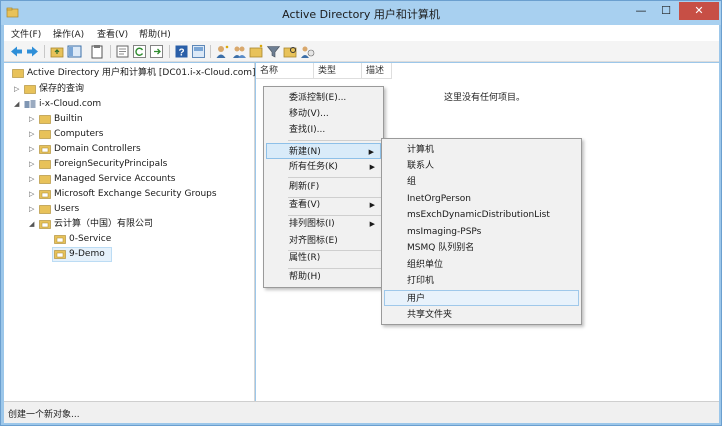 The height and width of the screenshot is (426, 722). I want to click on tree-item-label: Computers, so click(79, 134).